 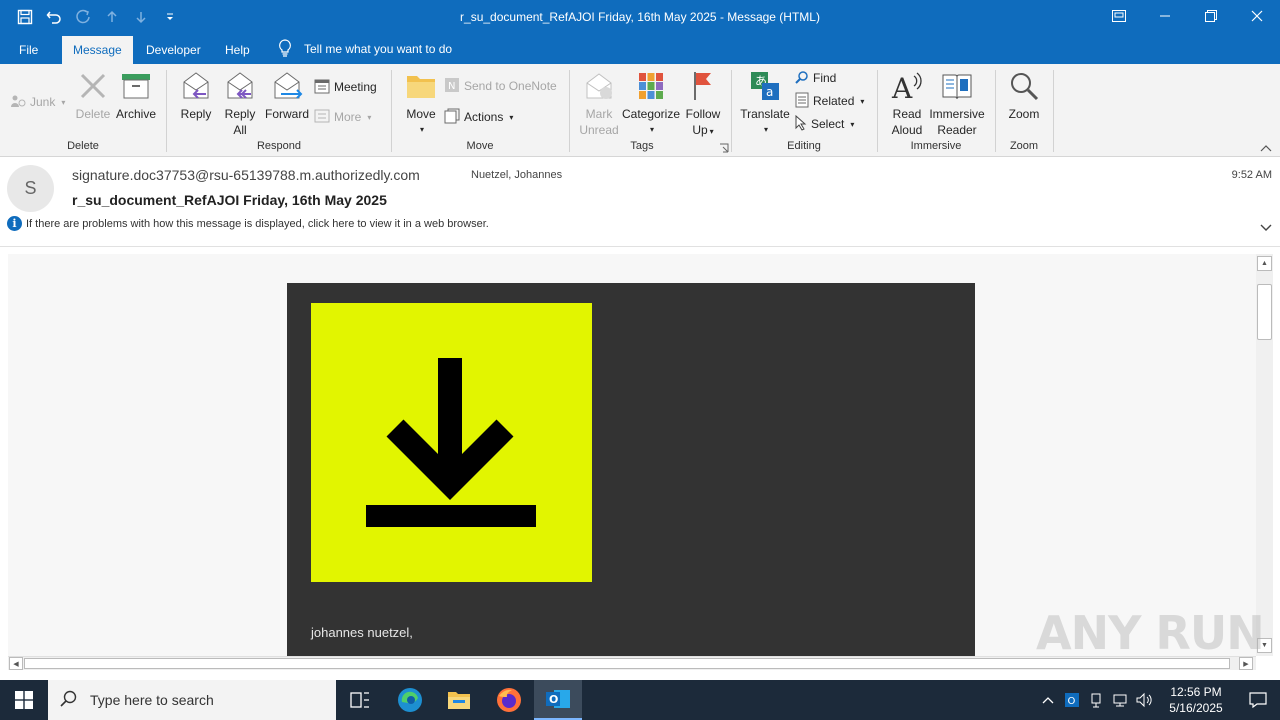 I want to click on calendar-icon, so click(x=322, y=87).